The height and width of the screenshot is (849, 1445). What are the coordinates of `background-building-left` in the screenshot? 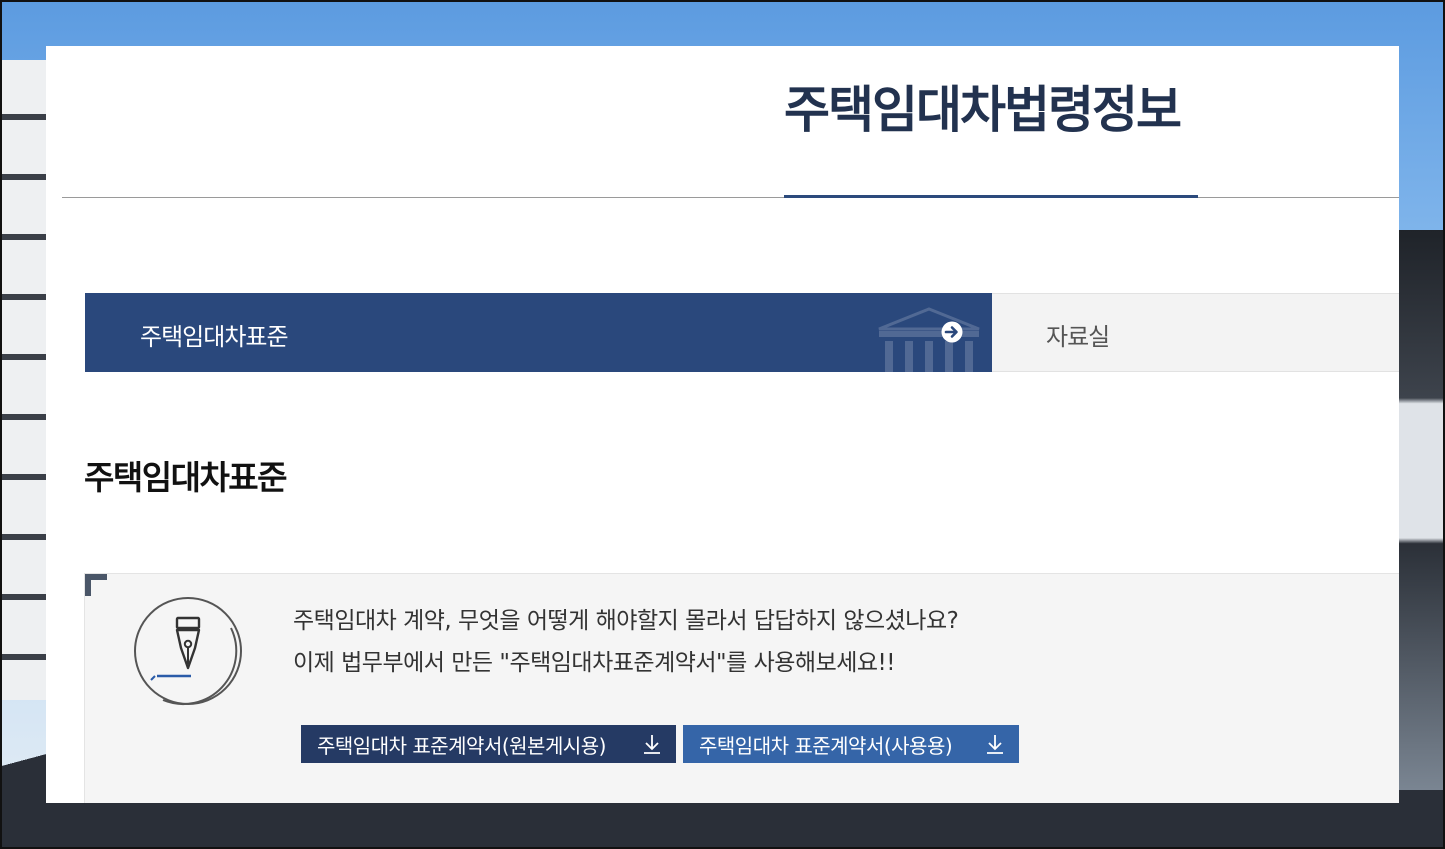 It's located at (23, 380).